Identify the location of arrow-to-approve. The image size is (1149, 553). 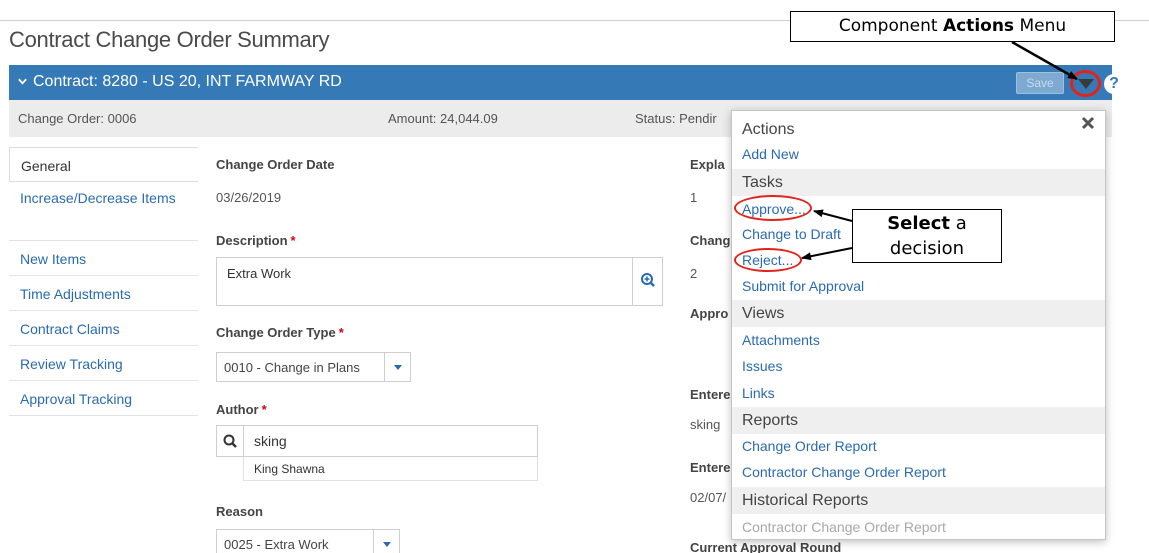
(833, 215).